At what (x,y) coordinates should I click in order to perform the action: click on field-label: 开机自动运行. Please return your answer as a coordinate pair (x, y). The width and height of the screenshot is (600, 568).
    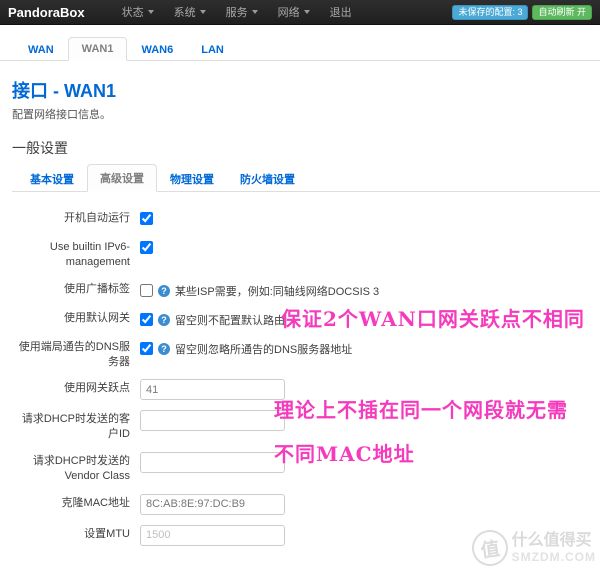
    Looking at the image, I should click on (97, 218).